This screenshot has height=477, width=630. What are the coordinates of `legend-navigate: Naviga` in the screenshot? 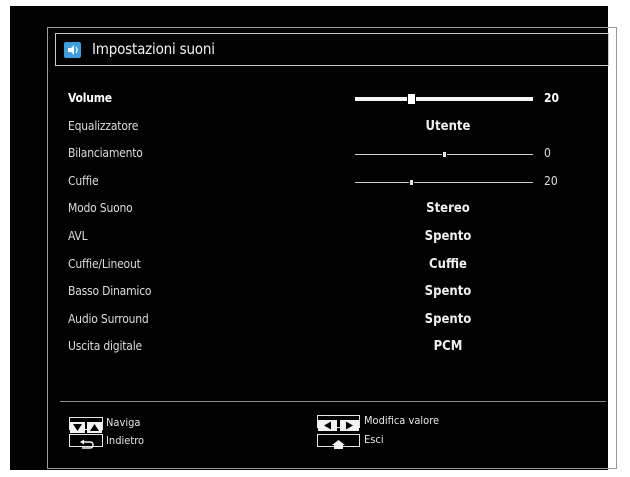 It's located at (123, 422).